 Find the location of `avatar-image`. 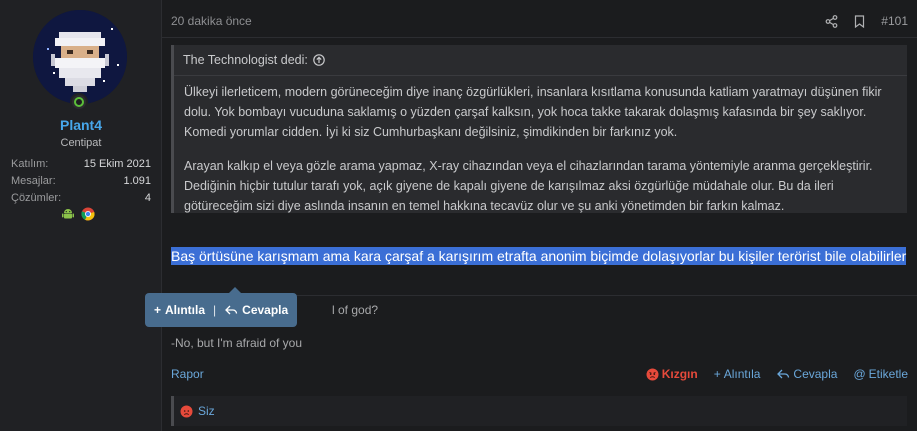

avatar-image is located at coordinates (80, 57).